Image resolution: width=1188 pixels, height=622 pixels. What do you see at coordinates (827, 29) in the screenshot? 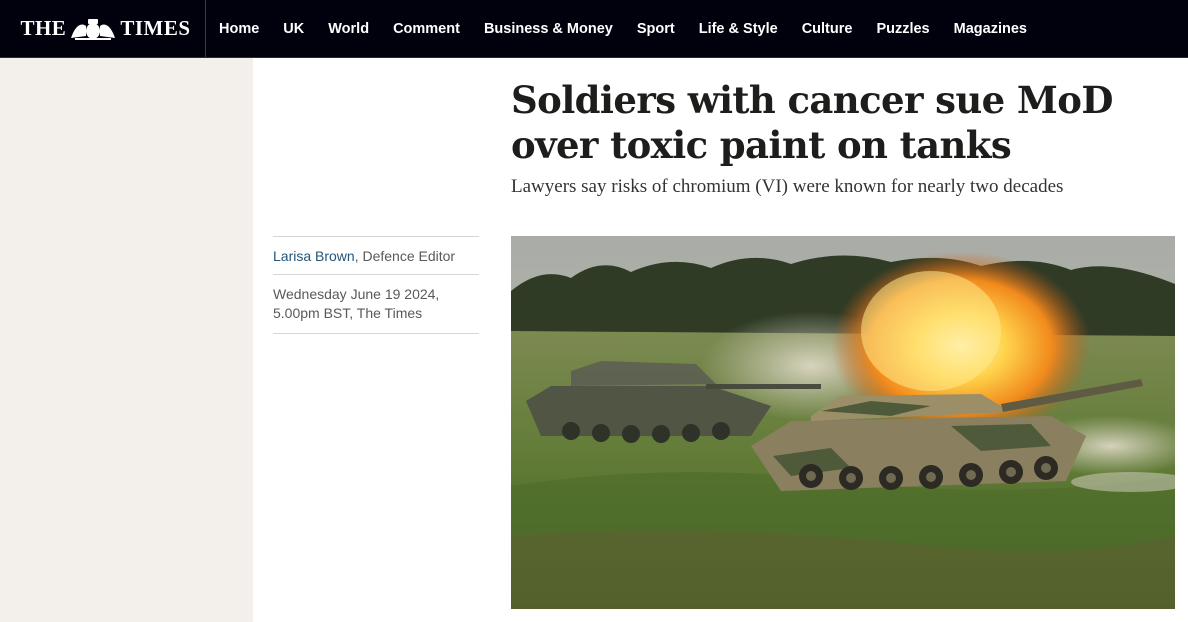
I see `nav-item-culture: Culture` at bounding box center [827, 29].